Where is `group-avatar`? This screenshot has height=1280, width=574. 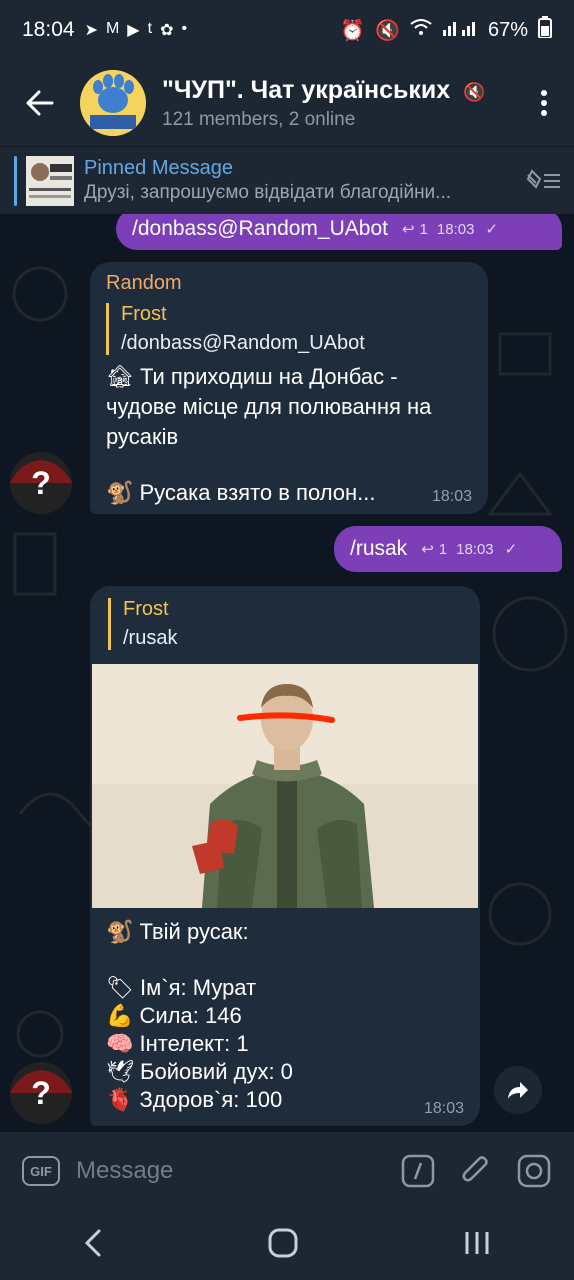
group-avatar is located at coordinates (113, 103).